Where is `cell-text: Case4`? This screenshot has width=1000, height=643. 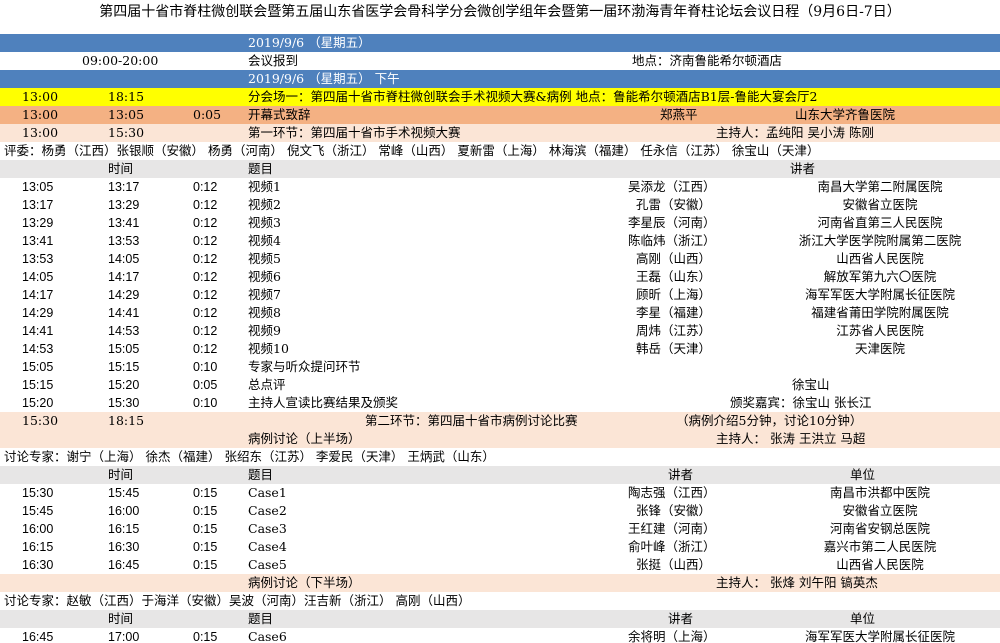
cell-text: Case4 is located at coordinates (267, 546).